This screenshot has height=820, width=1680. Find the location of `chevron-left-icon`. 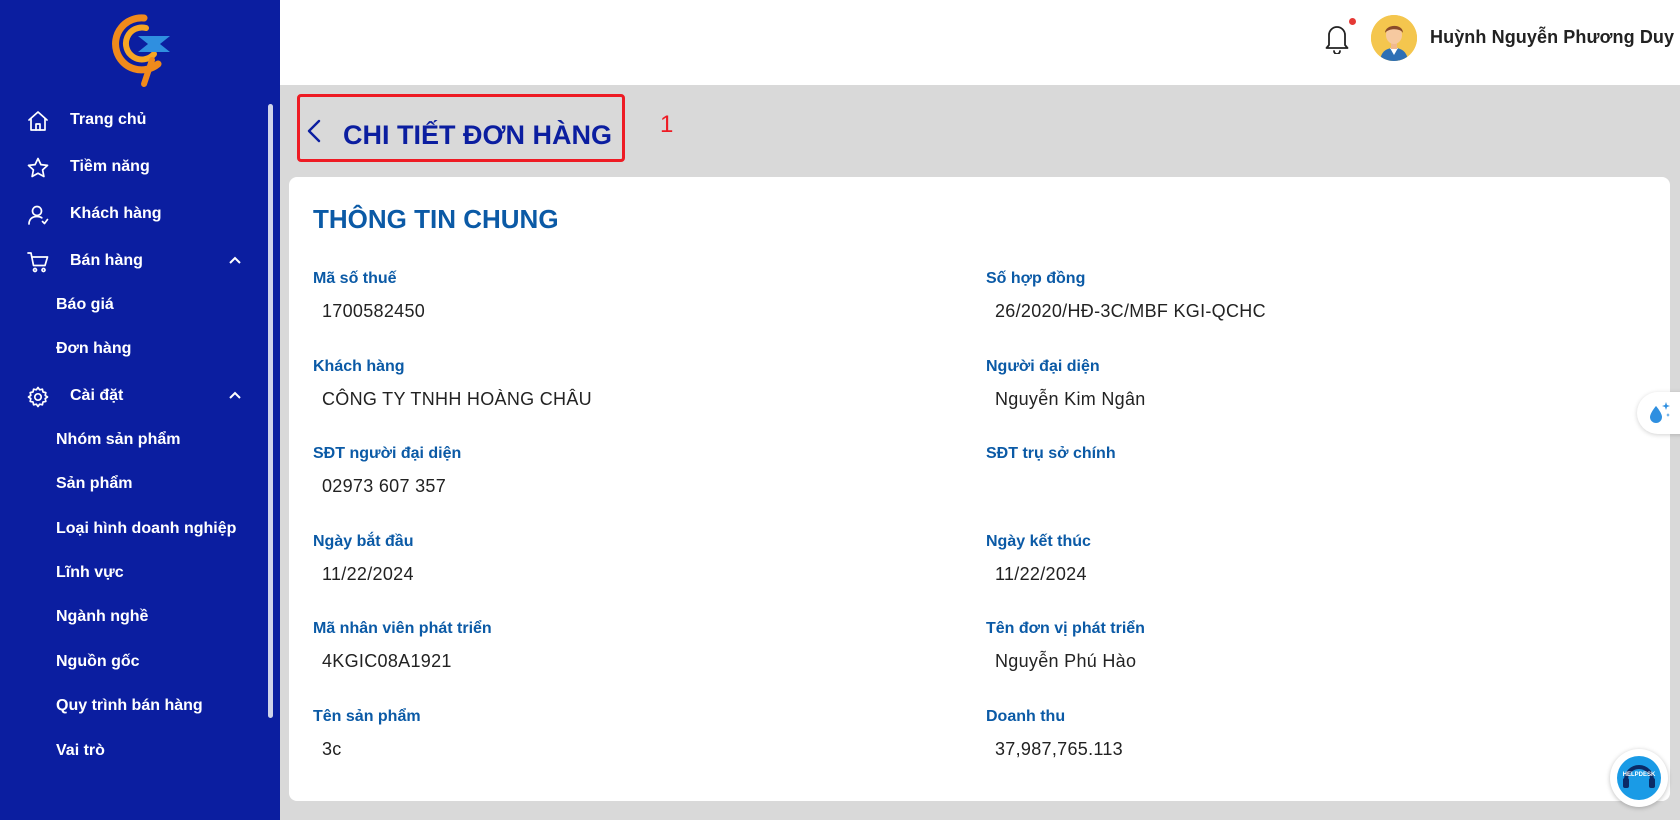

chevron-left-icon is located at coordinates (314, 131).